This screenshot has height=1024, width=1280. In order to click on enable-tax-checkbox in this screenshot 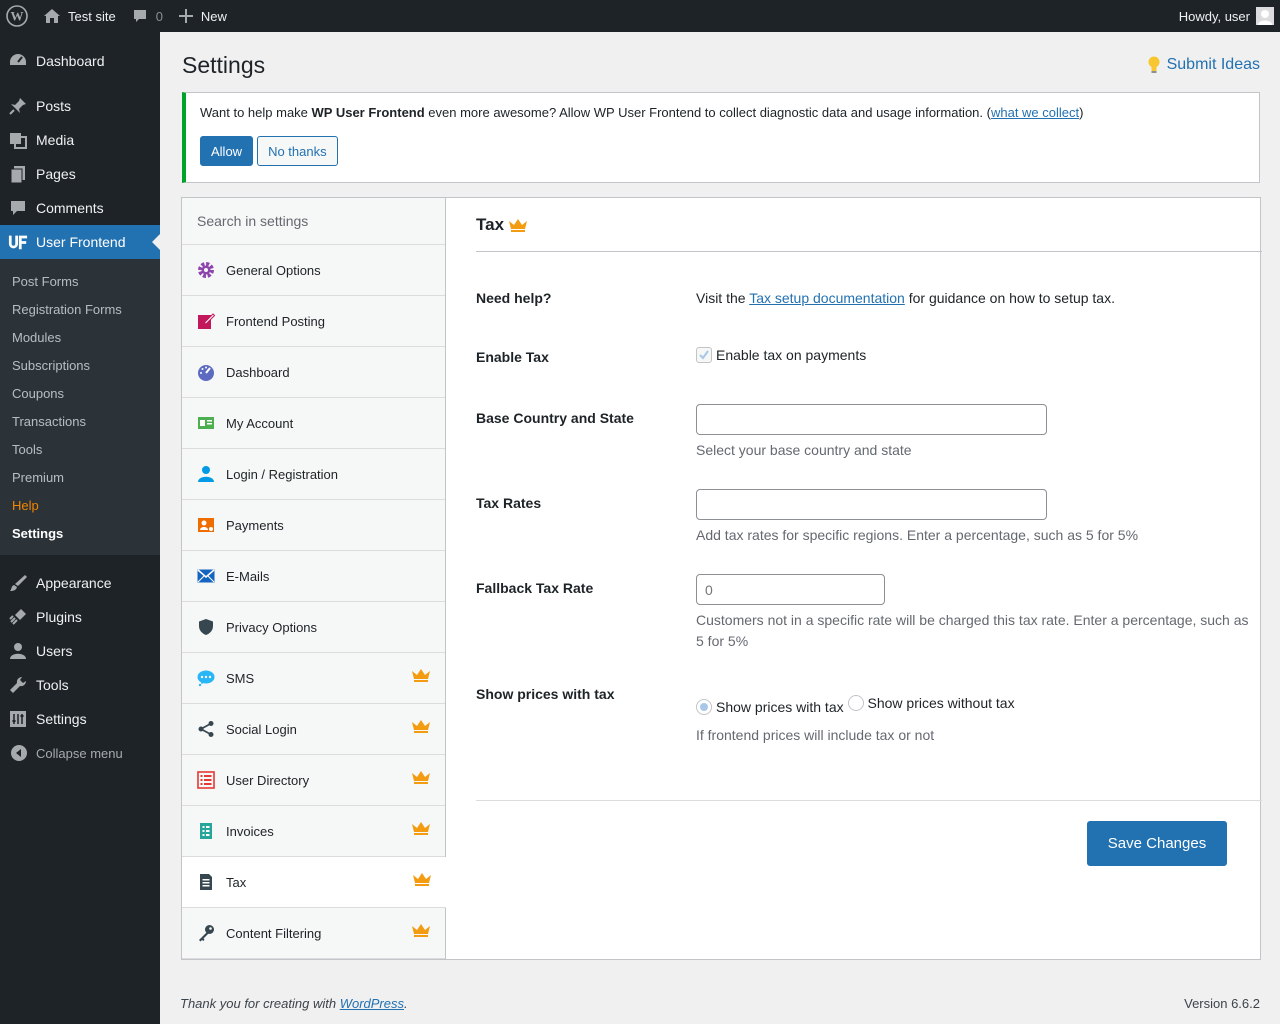, I will do `click(704, 355)`.